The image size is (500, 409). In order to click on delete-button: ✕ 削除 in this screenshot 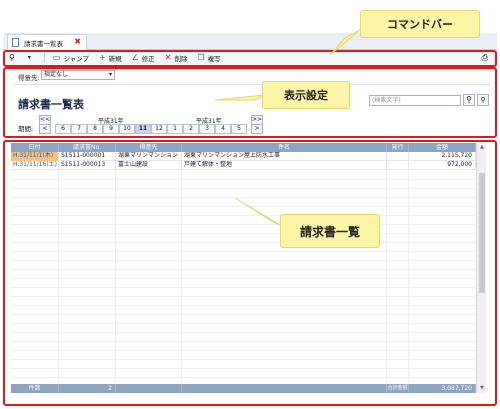, I will do `click(176, 58)`.